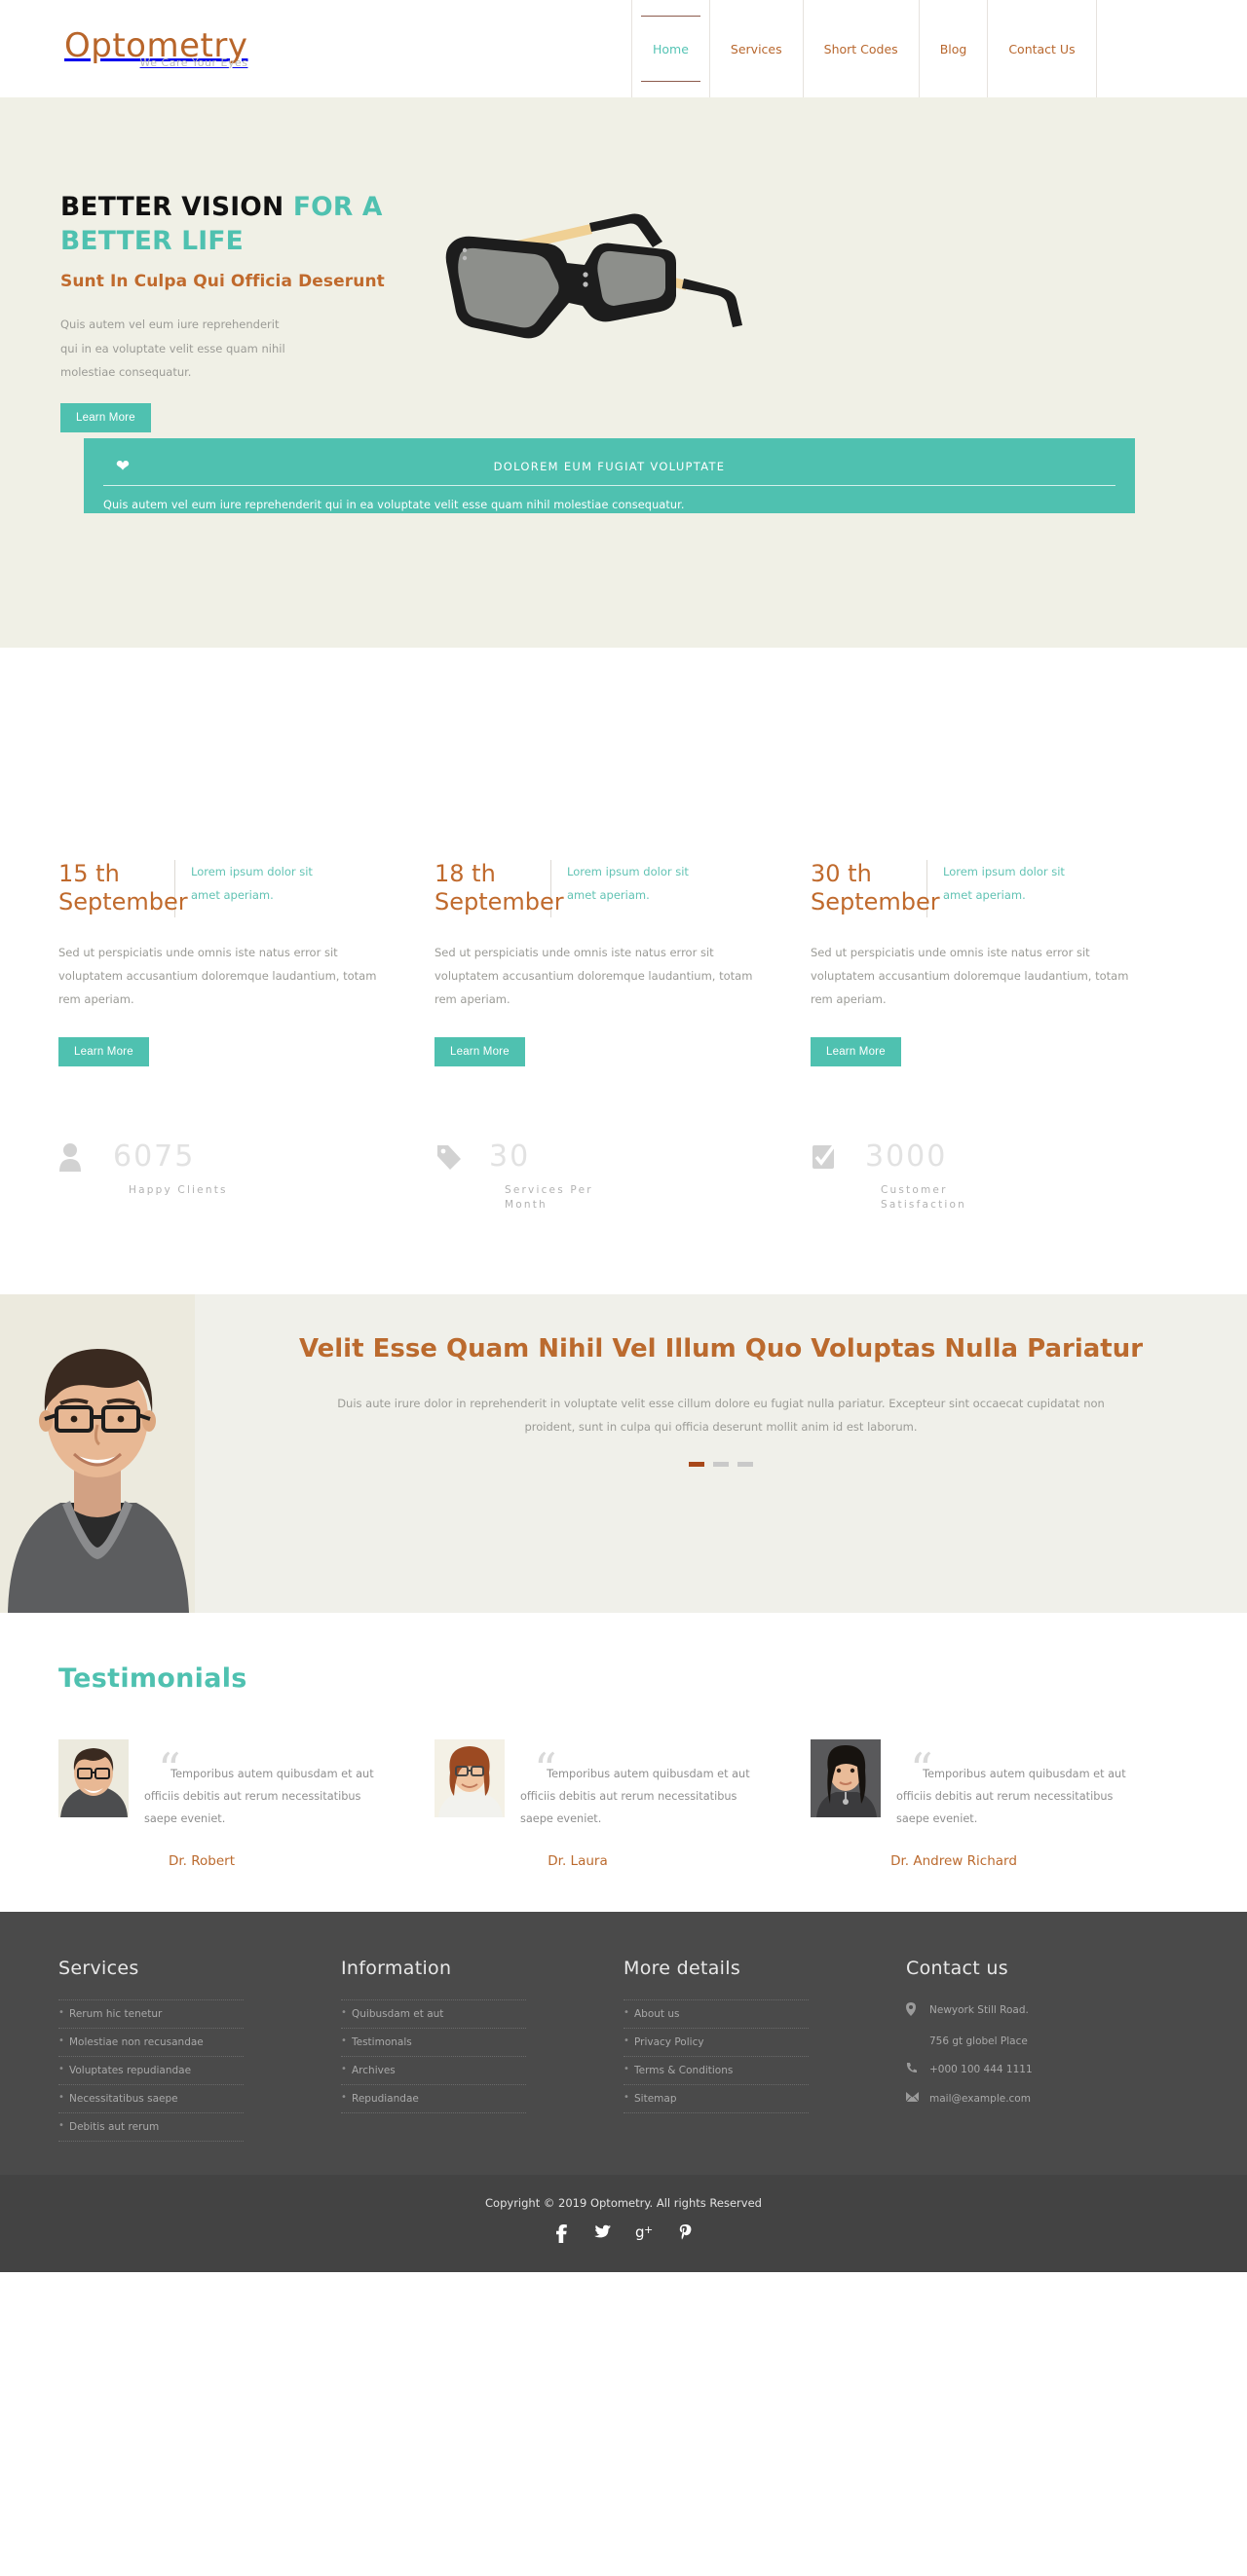 The image size is (1247, 2576). I want to click on footer-link: Archives, so click(433, 2071).